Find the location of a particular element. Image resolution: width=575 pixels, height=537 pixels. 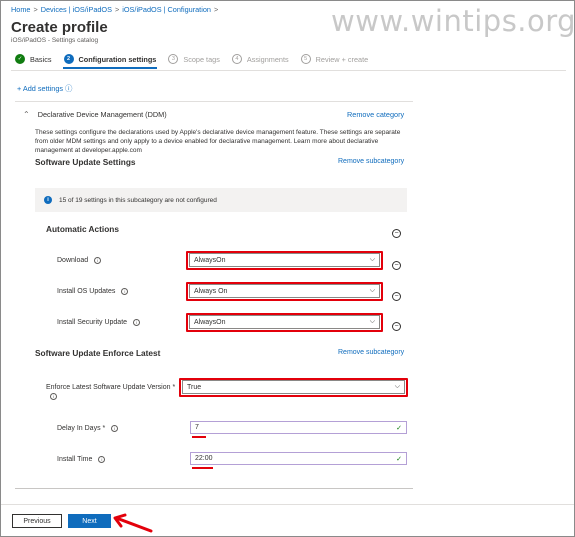

watermark: www.wintips.org is located at coordinates (453, 21).